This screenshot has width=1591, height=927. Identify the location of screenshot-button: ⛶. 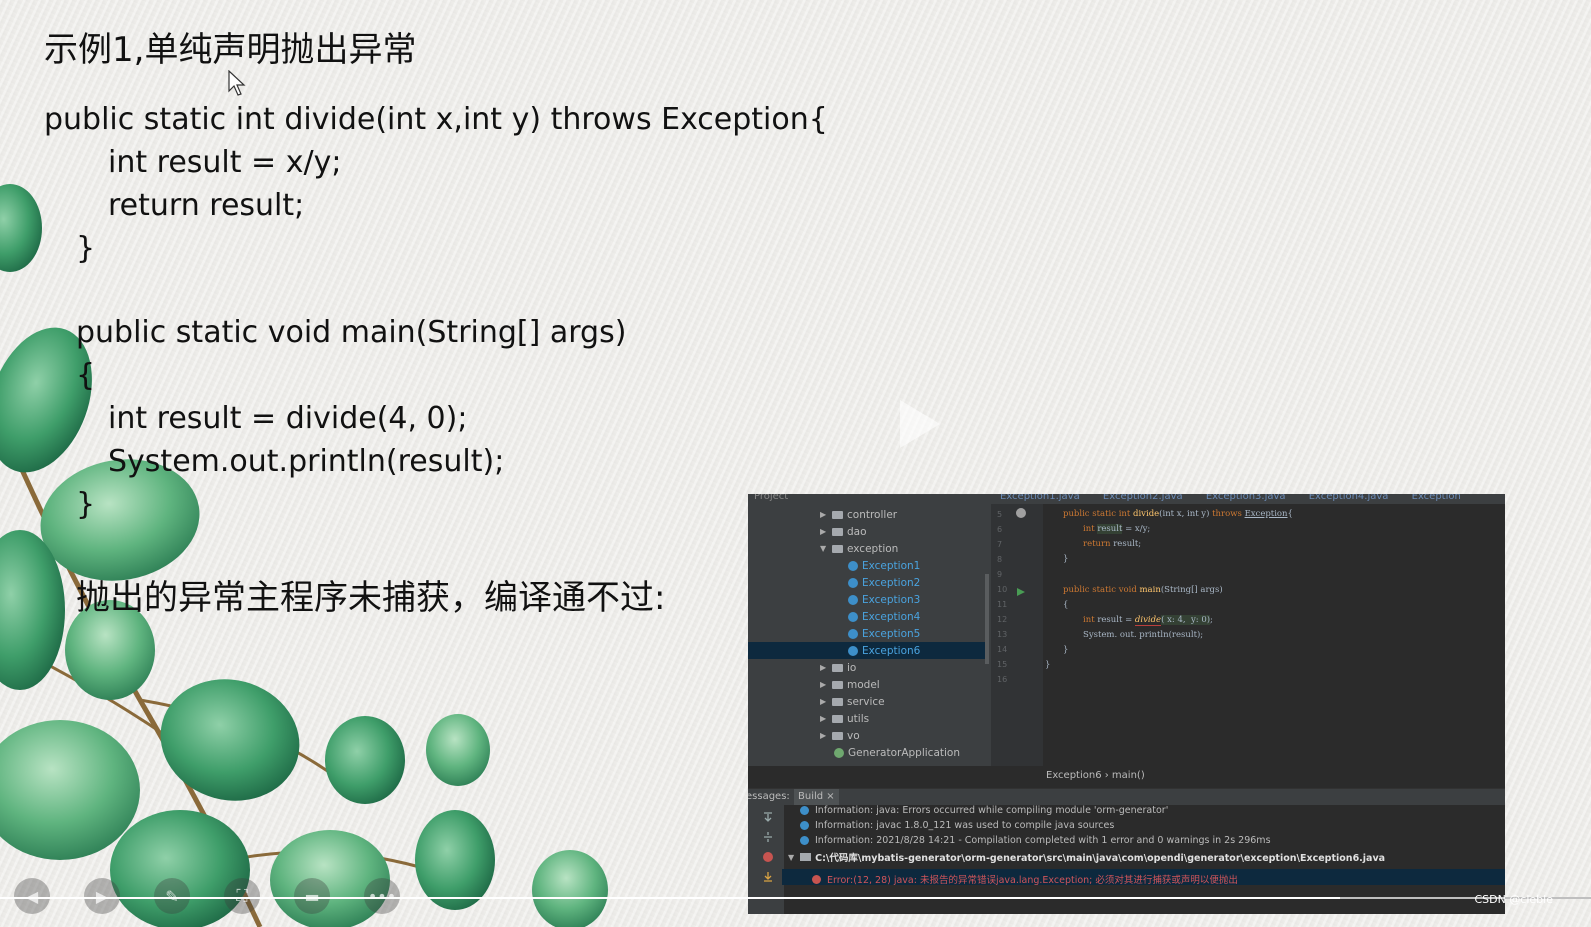
(242, 896).